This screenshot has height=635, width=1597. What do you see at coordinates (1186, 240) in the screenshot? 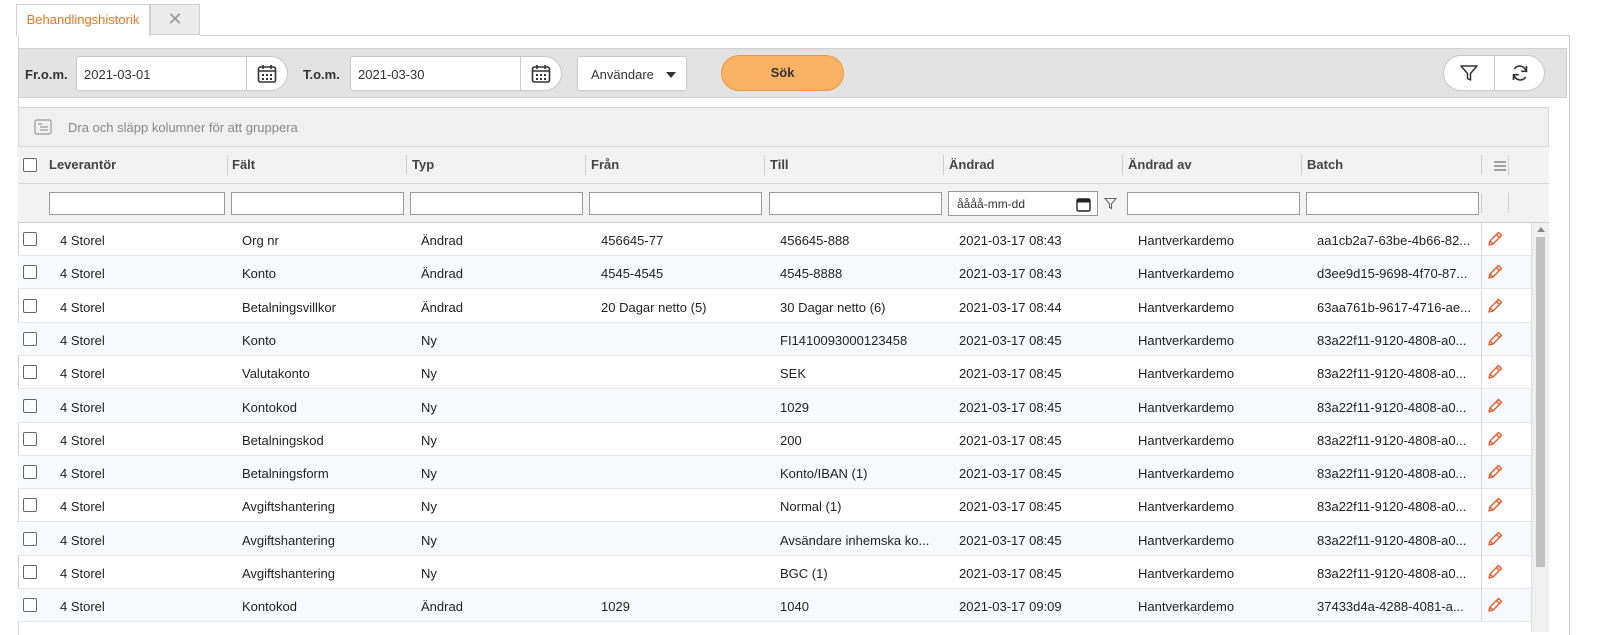
I see `cell-andrad-av: Hantverkardemo` at bounding box center [1186, 240].